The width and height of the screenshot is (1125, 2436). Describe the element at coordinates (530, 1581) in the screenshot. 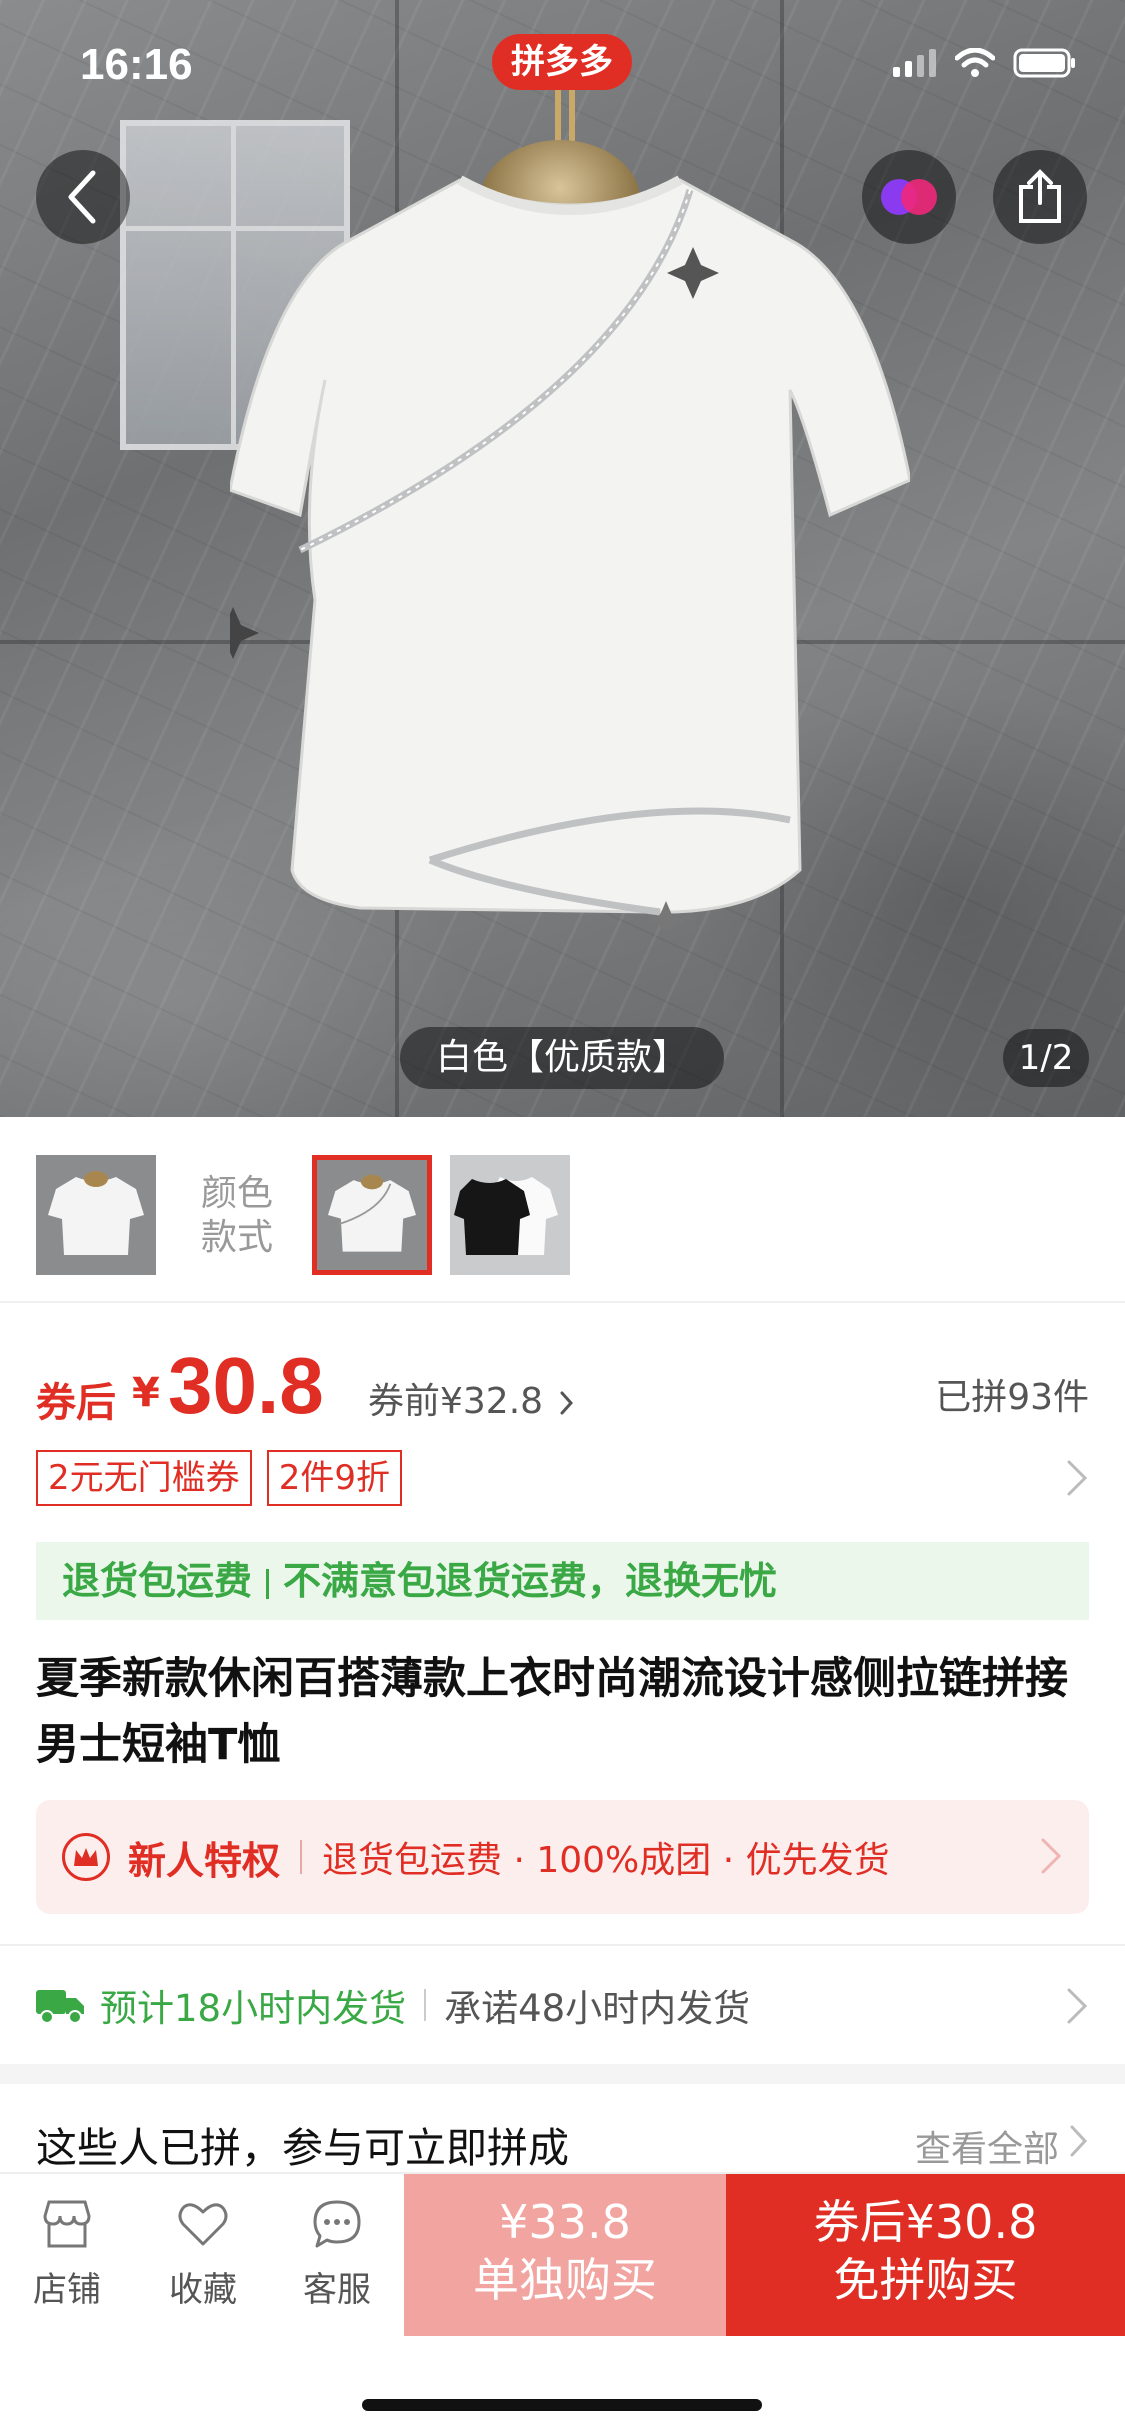

I see `return-banner-right: 不满意包退货运费，退换无忧` at that location.